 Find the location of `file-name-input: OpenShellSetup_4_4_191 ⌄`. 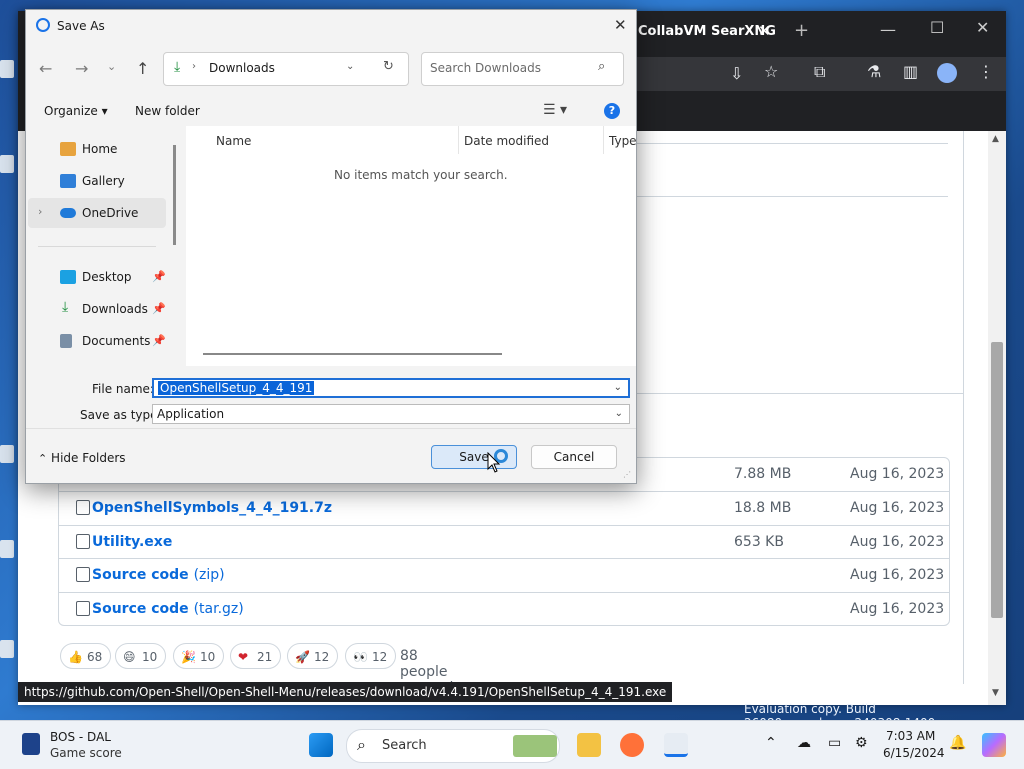

file-name-input: OpenShellSetup_4_4_191 ⌄ is located at coordinates (391, 388).